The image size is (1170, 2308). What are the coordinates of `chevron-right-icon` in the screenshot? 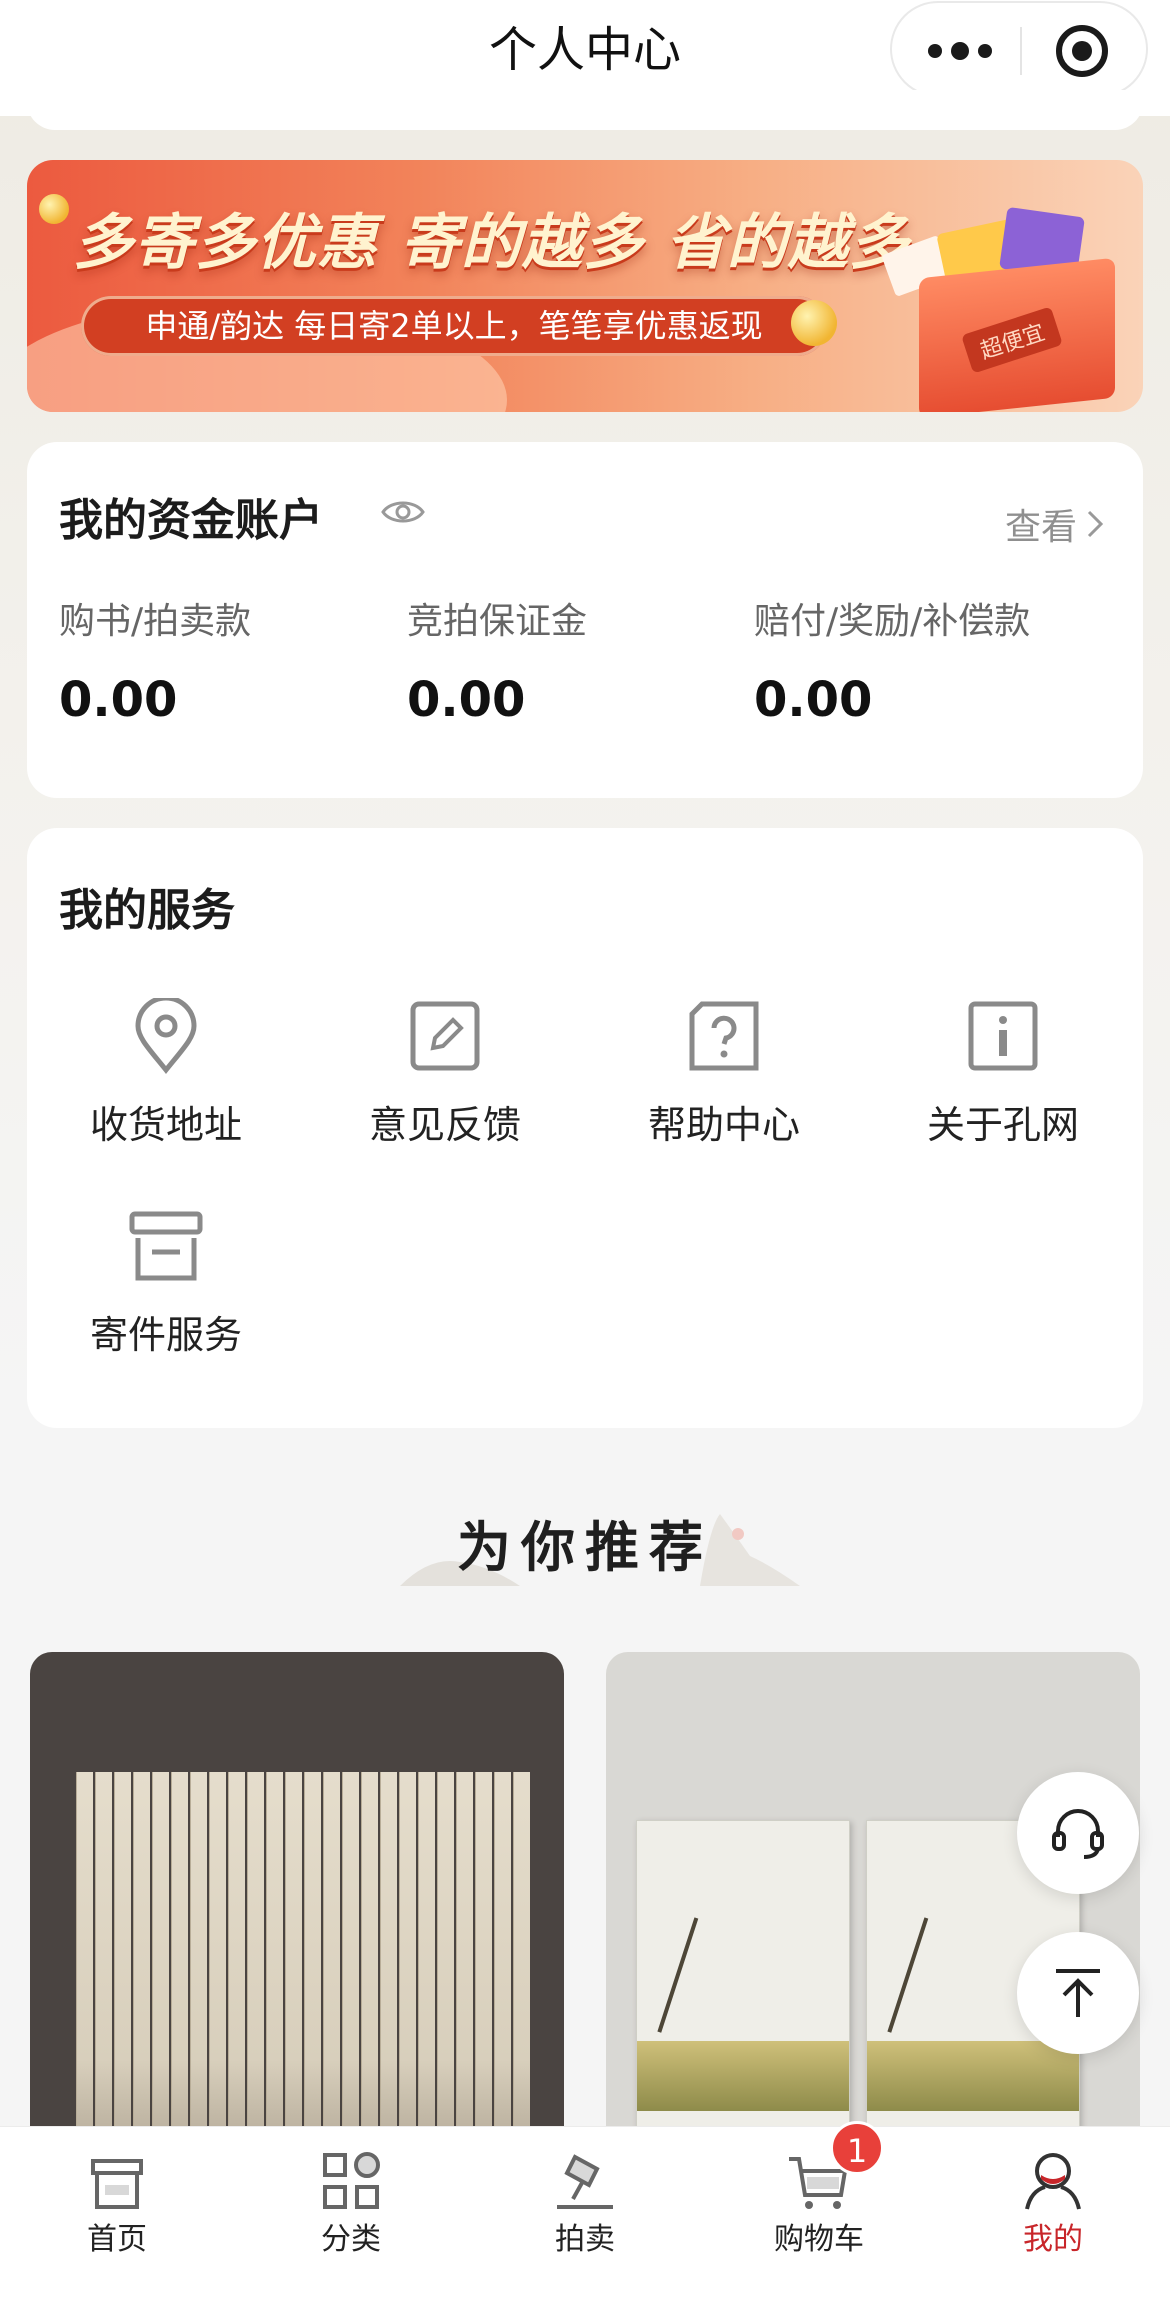 It's located at (1095, 524).